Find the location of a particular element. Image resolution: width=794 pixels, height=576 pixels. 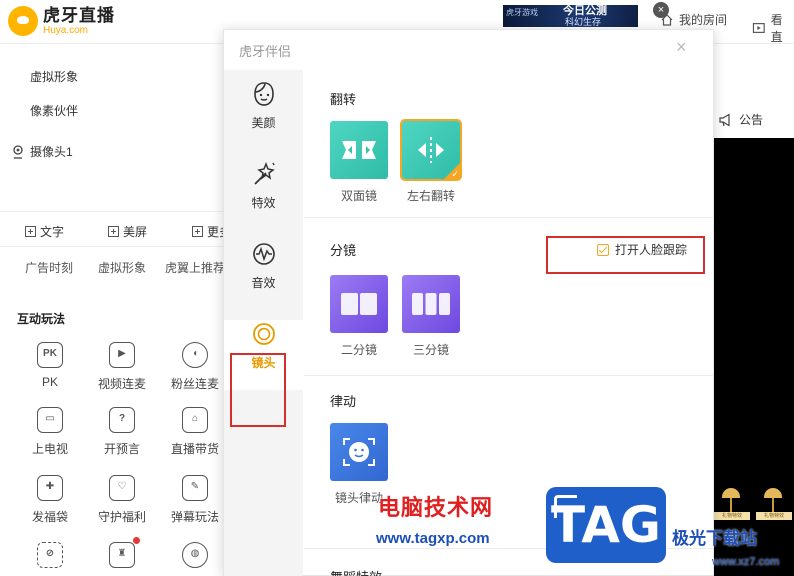

my-room-link: 我的房间 is located at coordinates (693, 19).